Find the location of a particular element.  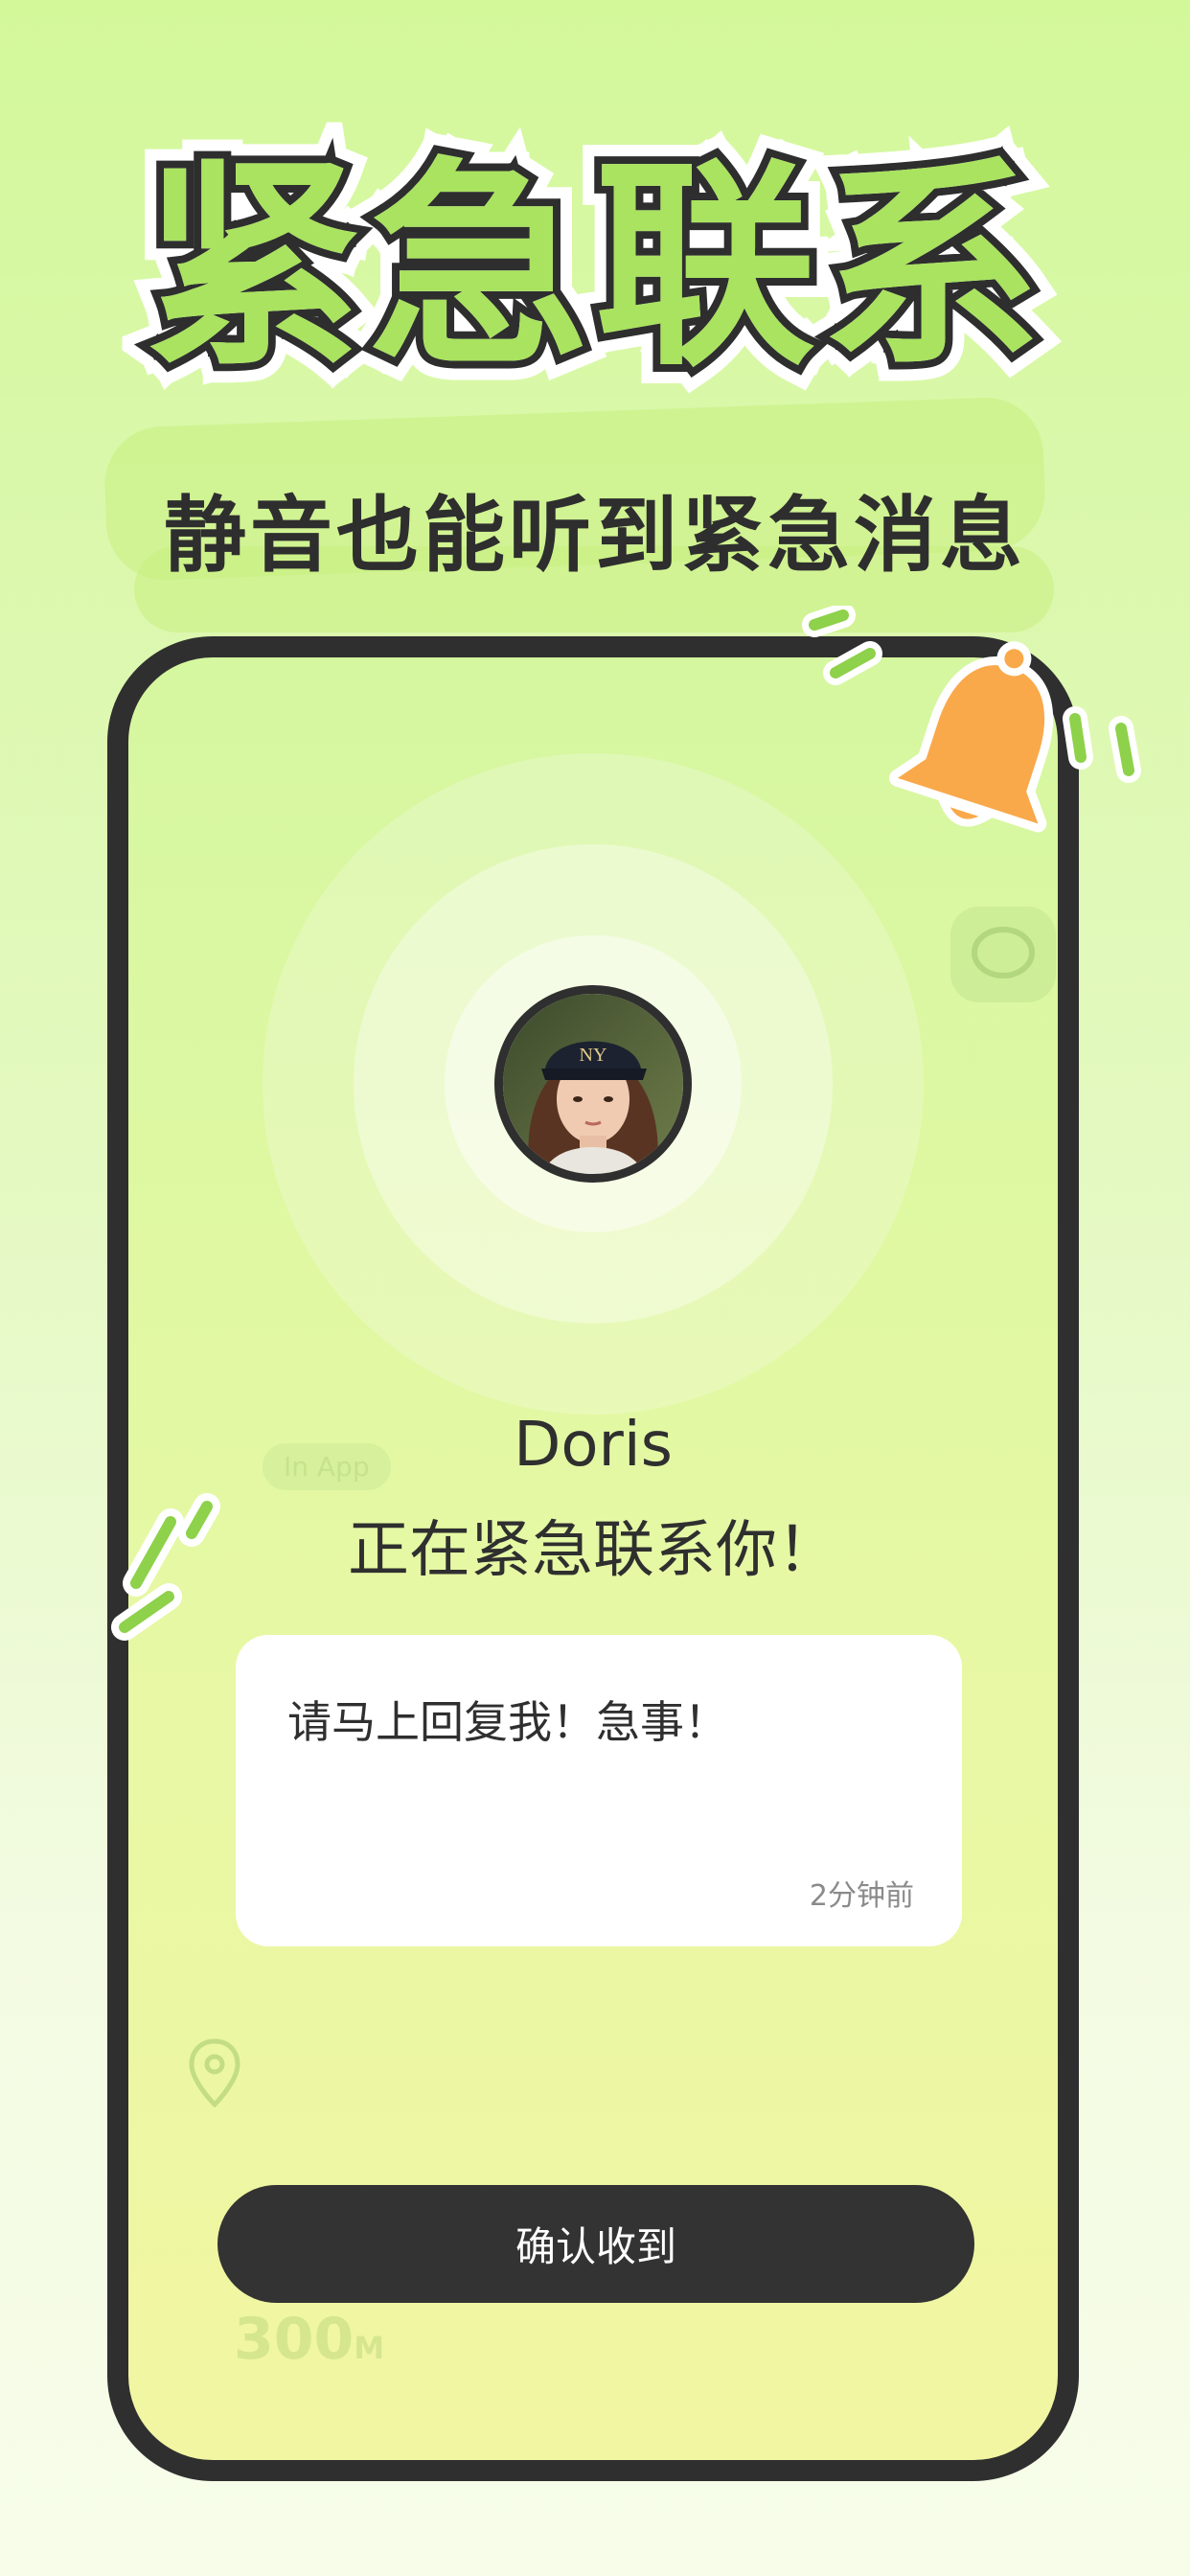

contact-status: 正在紧急联系你！ is located at coordinates (593, 1550).